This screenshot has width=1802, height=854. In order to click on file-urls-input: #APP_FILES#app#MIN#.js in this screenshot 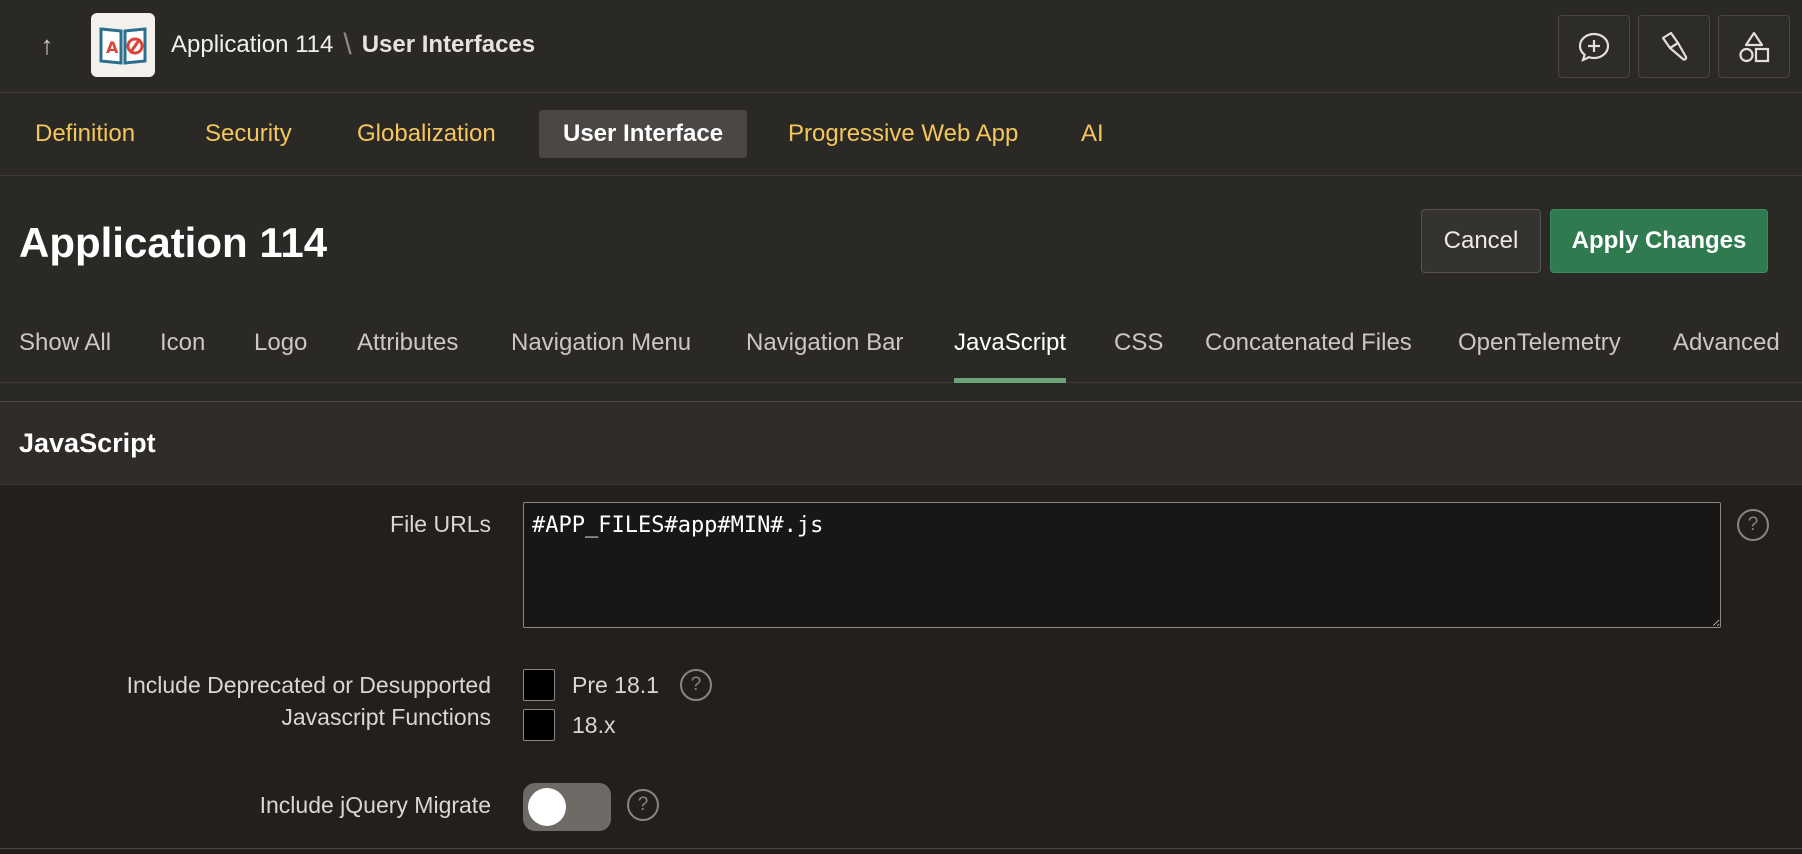, I will do `click(1122, 565)`.